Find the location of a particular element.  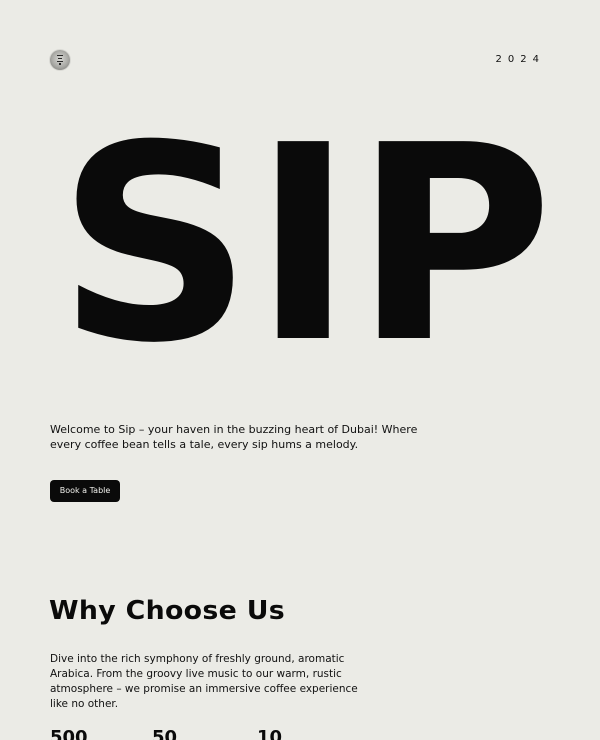

stat-value: 50 is located at coordinates (165, 733).